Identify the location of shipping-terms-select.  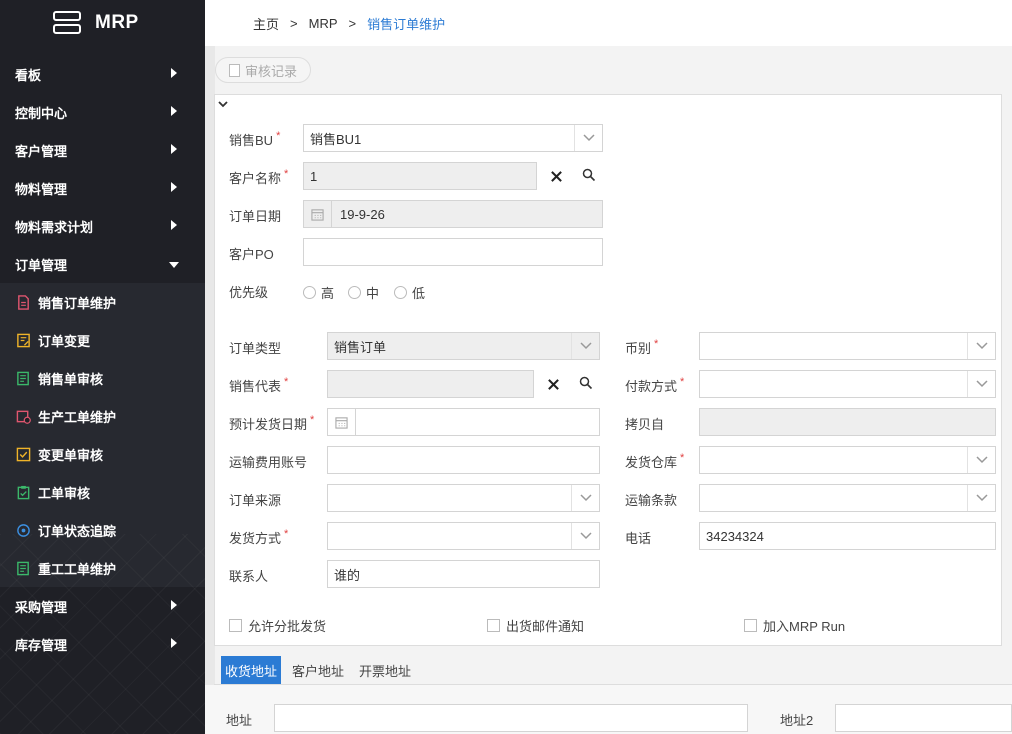
(847, 498).